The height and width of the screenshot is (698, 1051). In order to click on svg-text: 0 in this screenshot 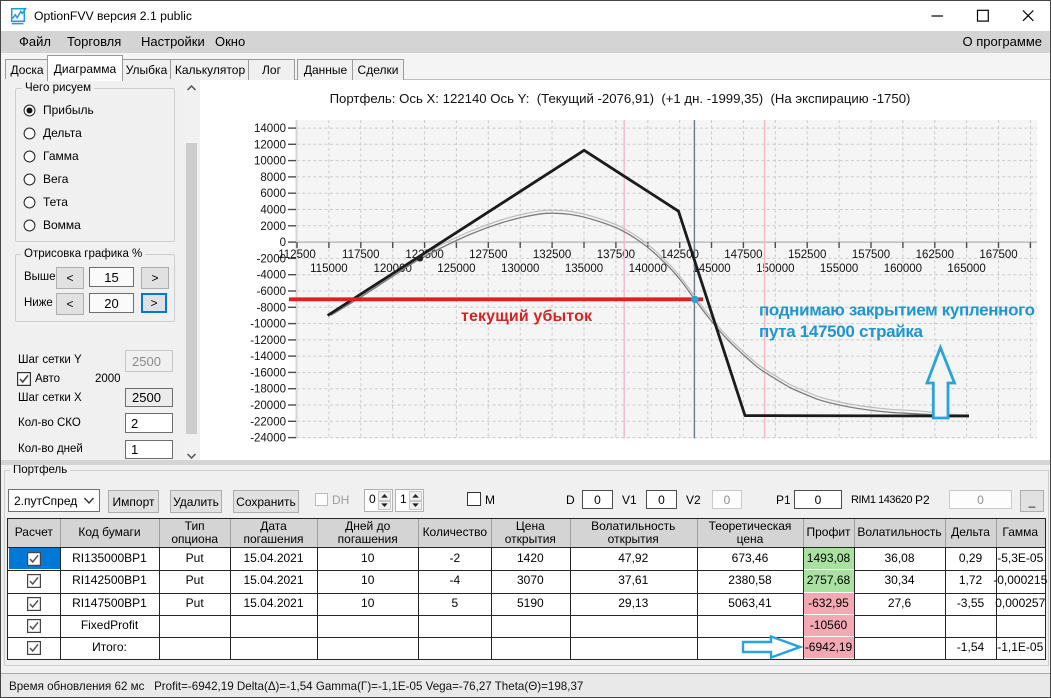, I will do `click(283, 243)`.